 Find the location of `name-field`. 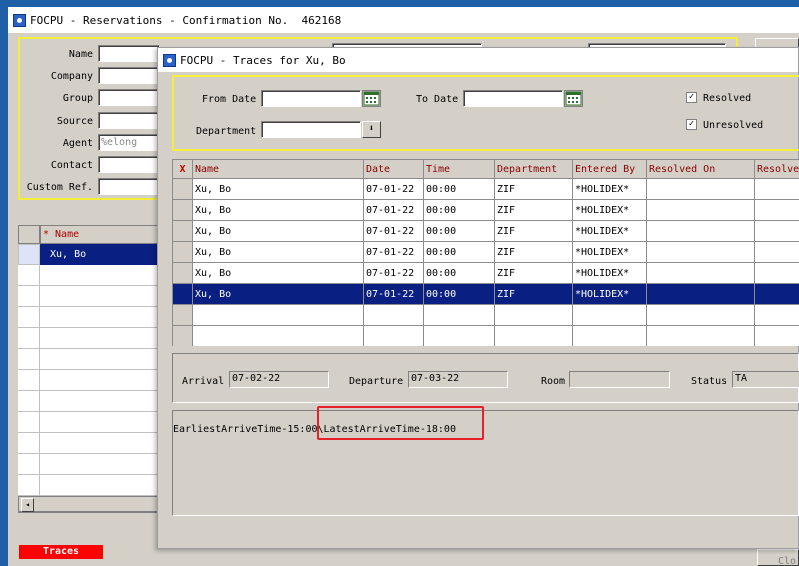

name-field is located at coordinates (129, 53).